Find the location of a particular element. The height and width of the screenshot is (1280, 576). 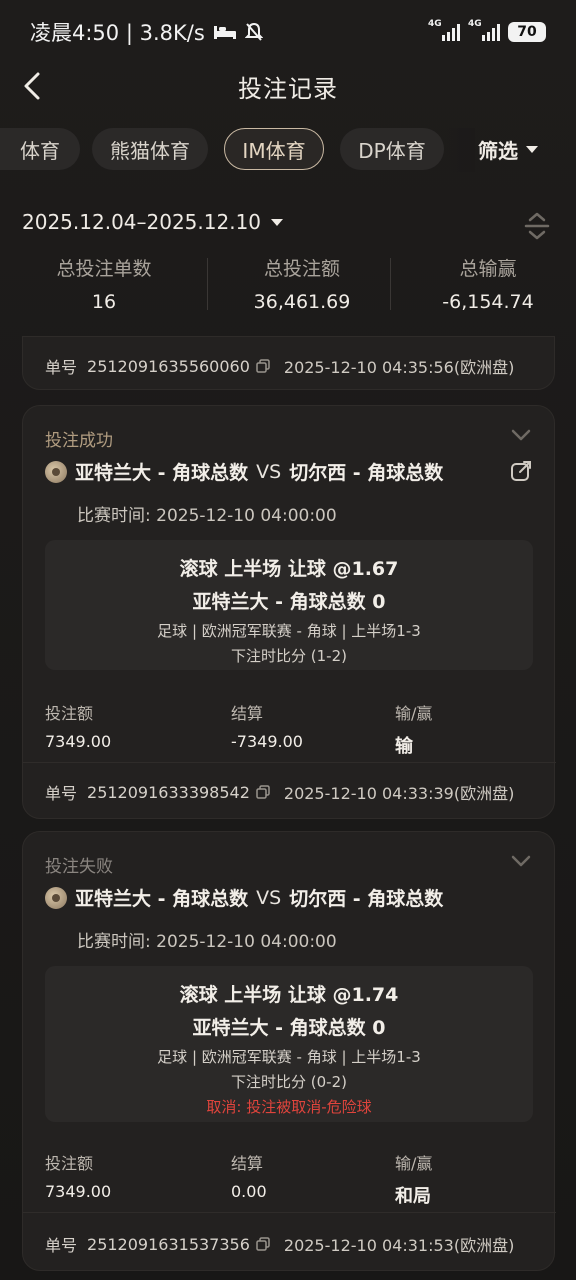

settle-column: 结算 -7349.00 is located at coordinates (267, 725).